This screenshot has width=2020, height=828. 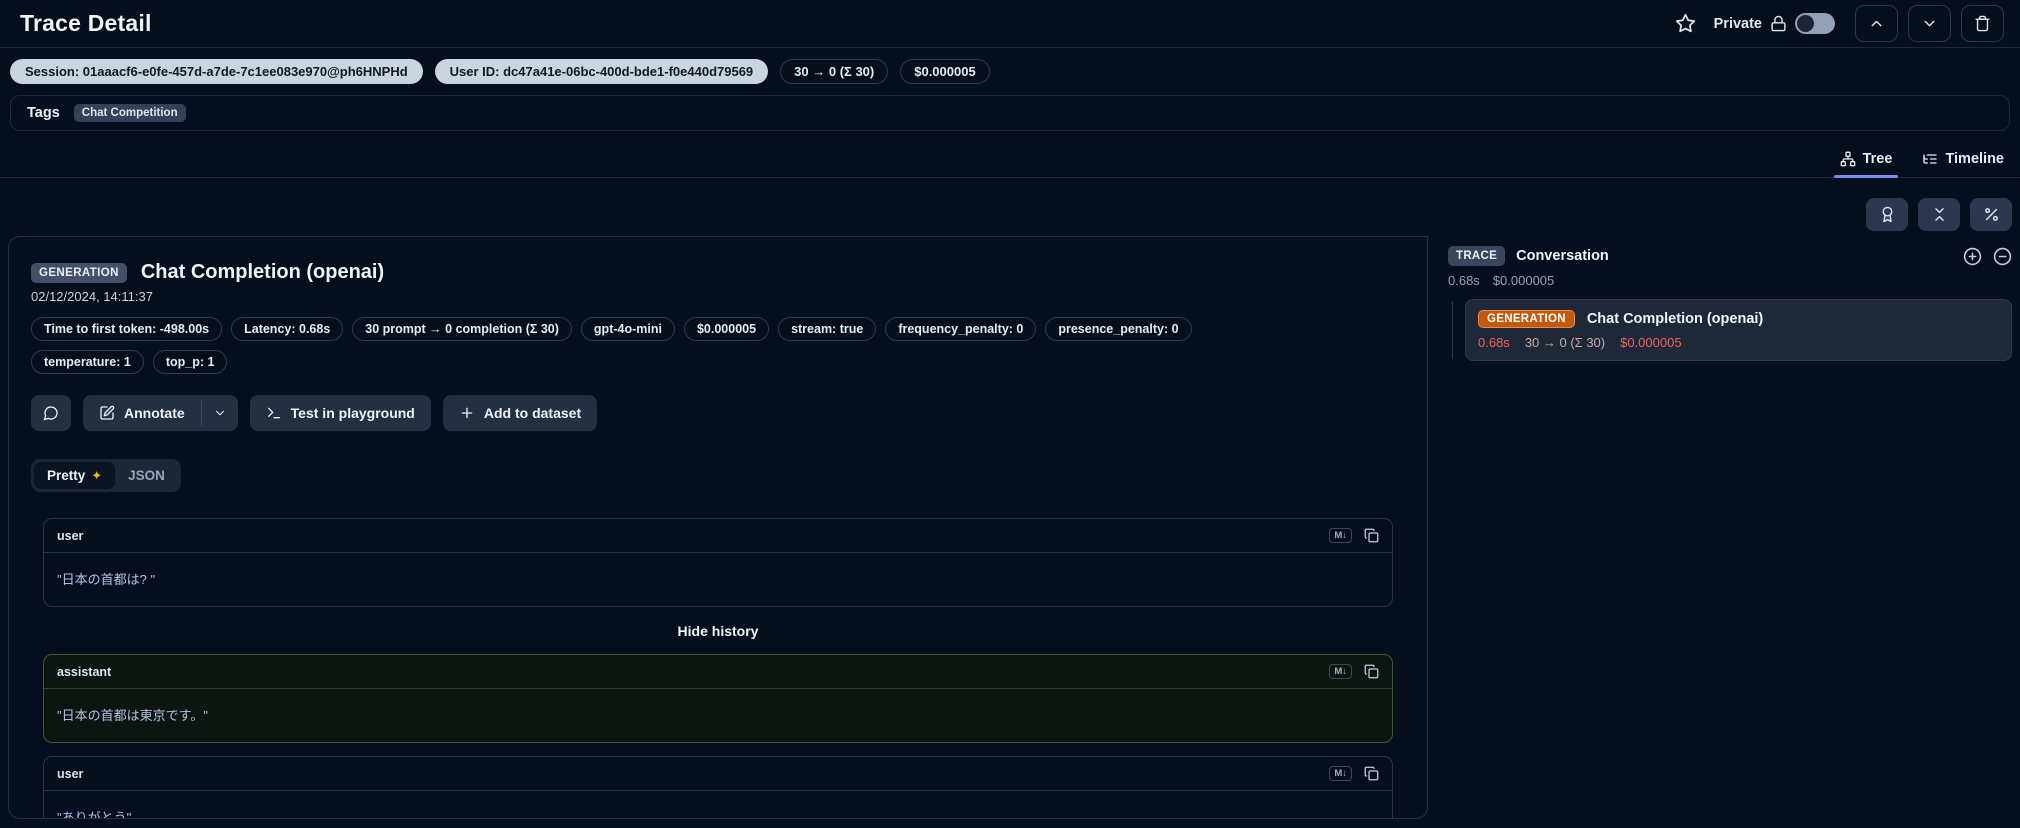 I want to click on privacy-label: Private, so click(x=1737, y=23).